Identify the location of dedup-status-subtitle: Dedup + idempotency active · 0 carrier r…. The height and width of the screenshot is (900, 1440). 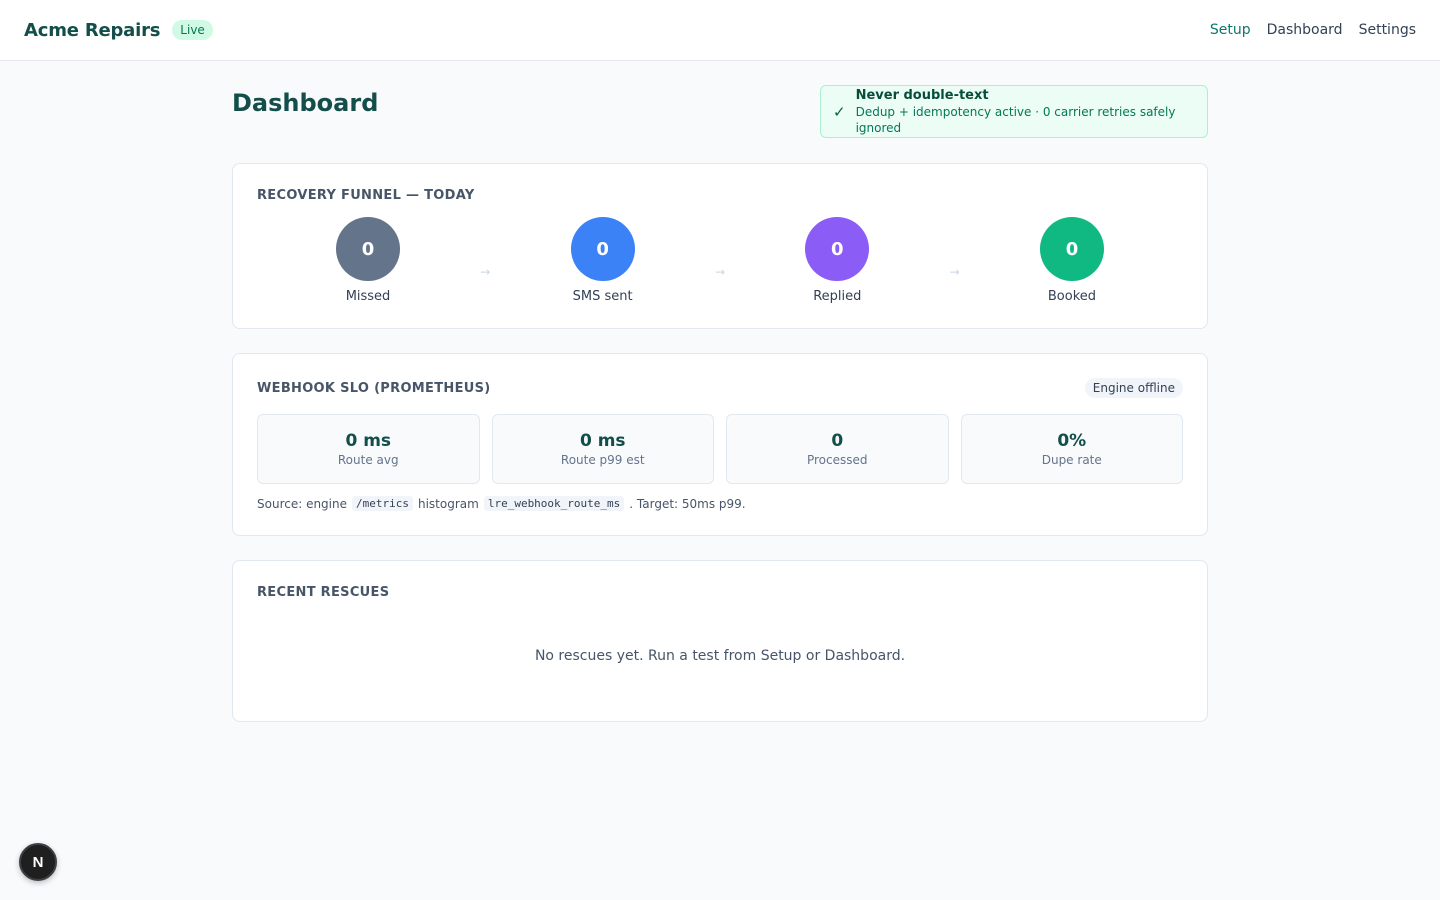
(1015, 120).